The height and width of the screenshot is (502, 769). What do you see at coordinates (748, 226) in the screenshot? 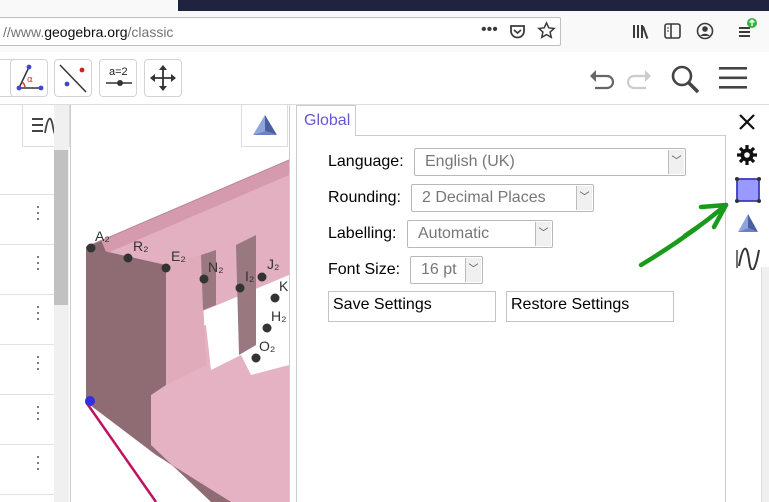
I see `graphics-3d-properties-icon` at bounding box center [748, 226].